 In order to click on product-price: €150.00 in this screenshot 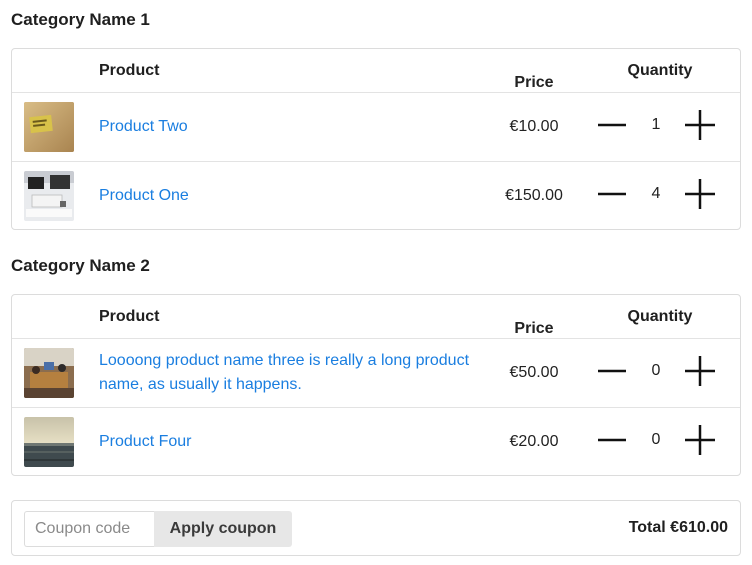, I will do `click(534, 195)`.